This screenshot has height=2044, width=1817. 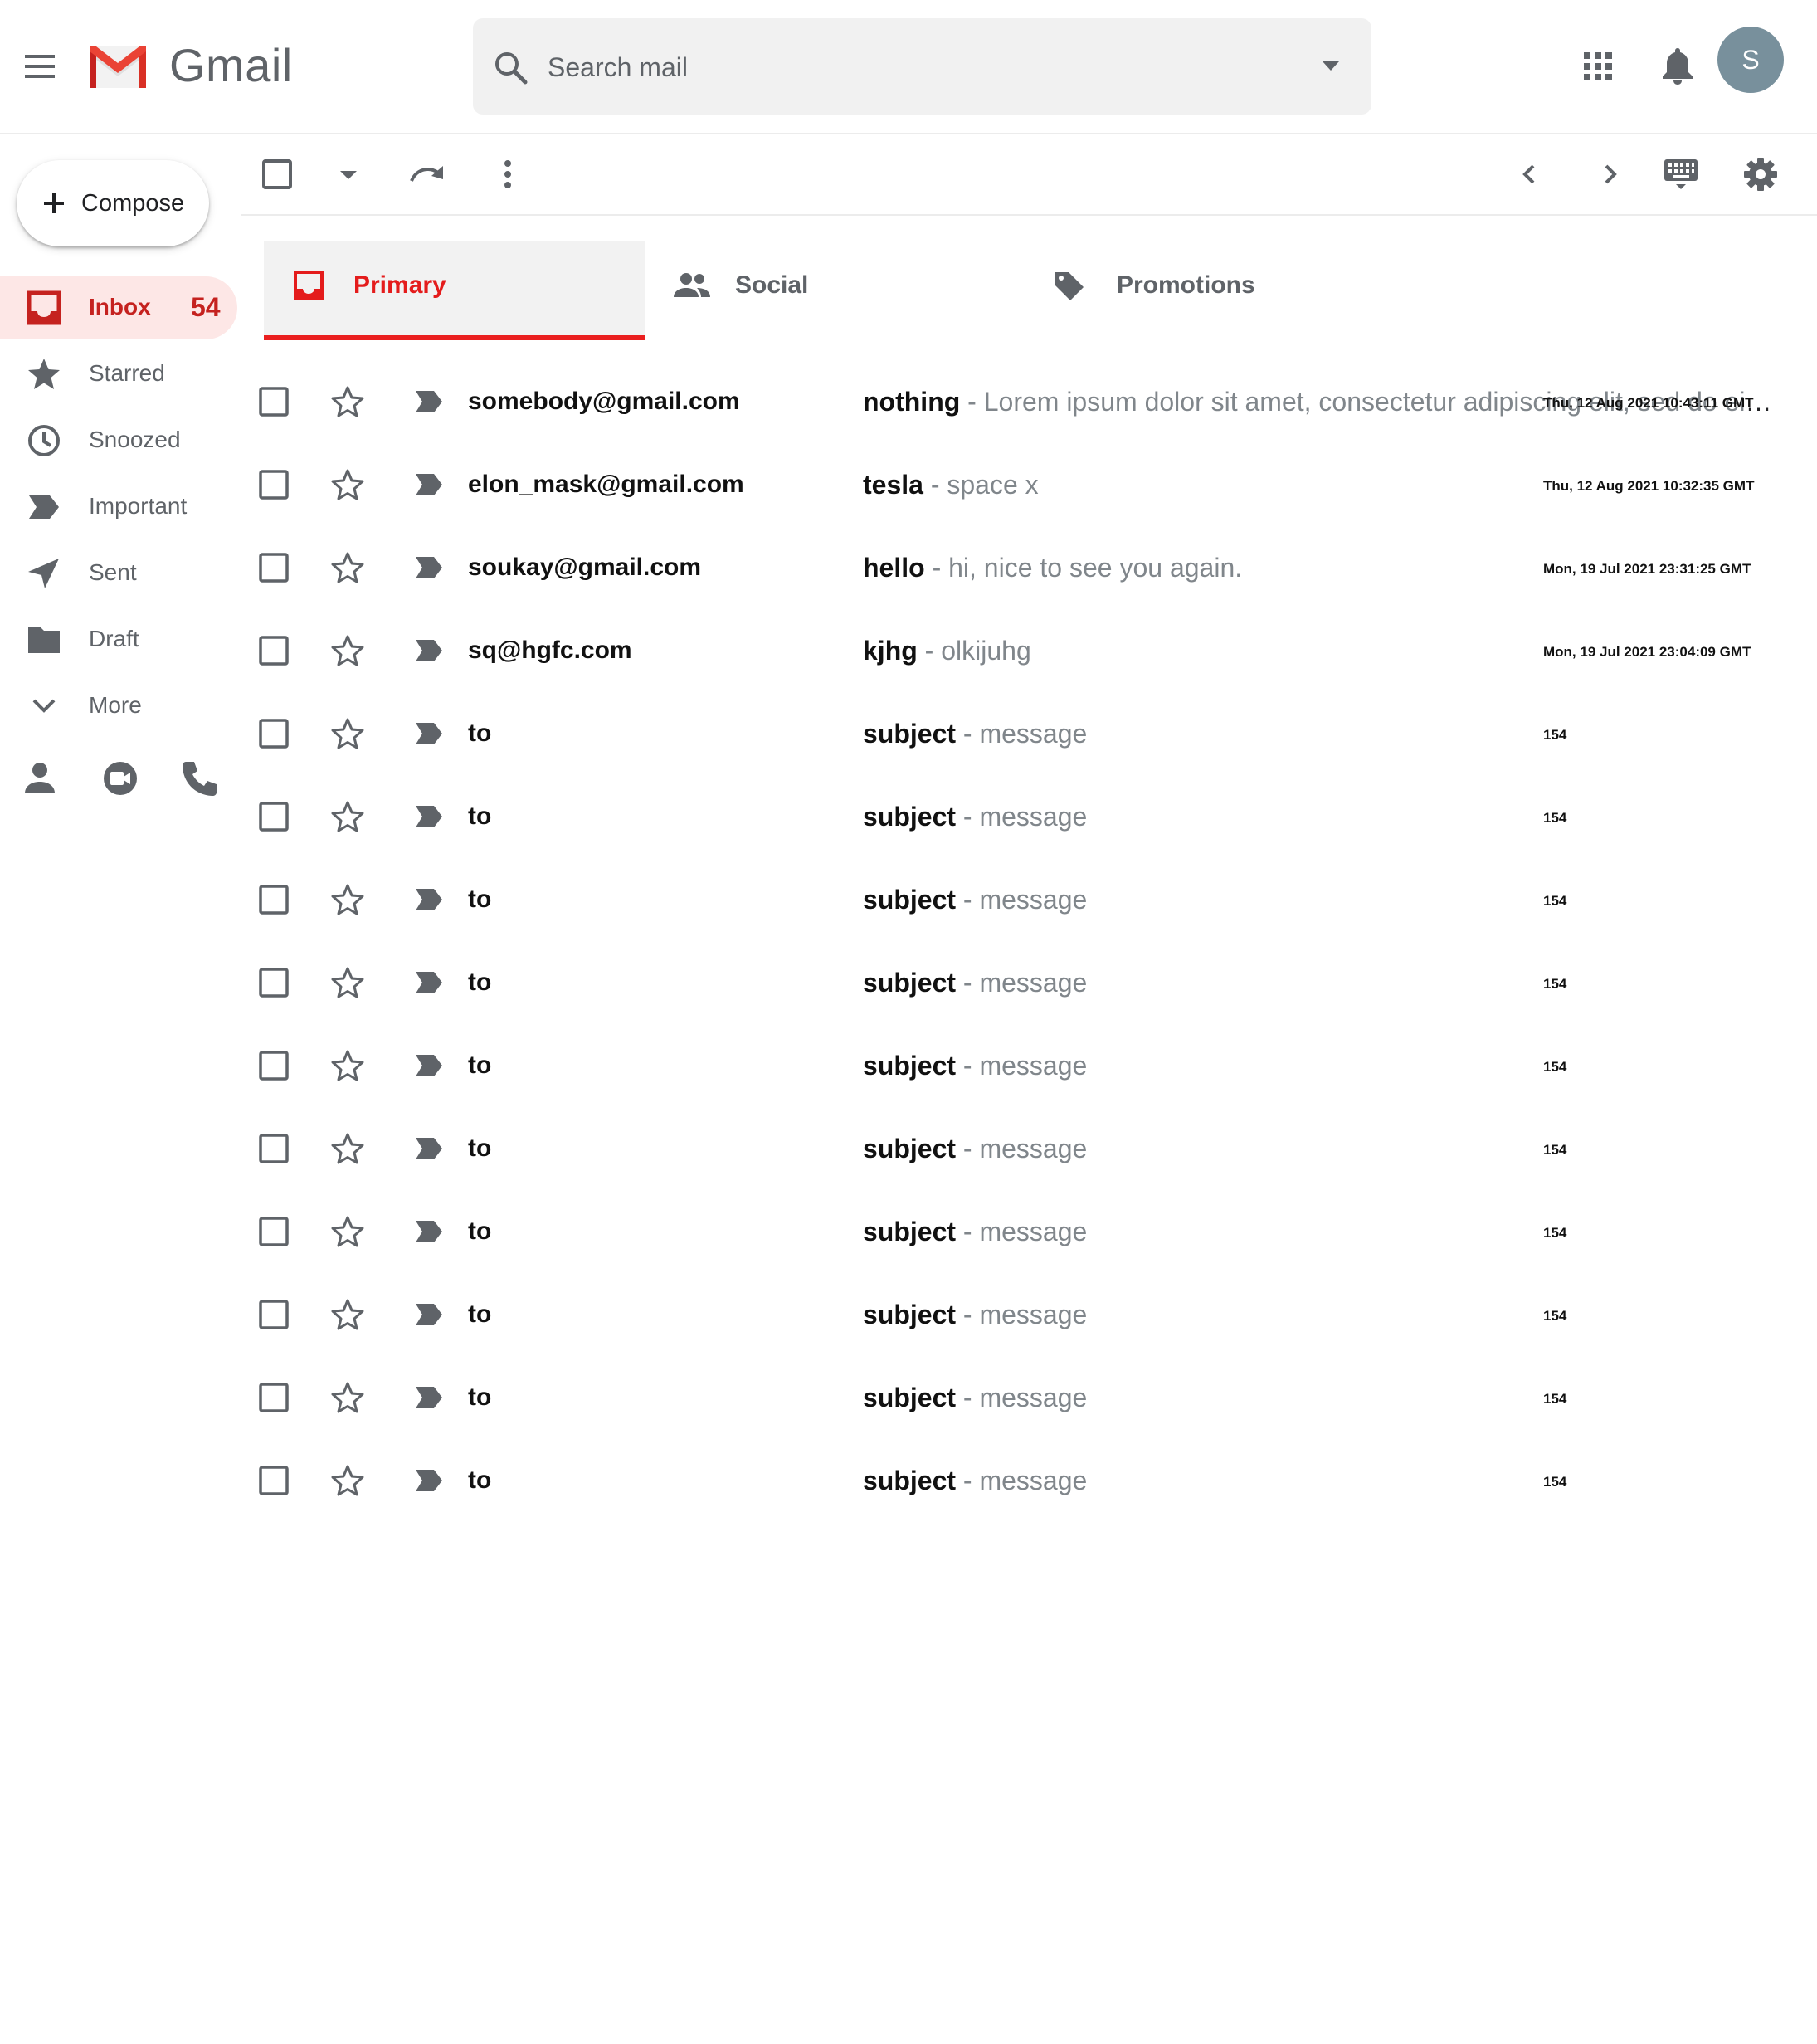 I want to click on keyboard-icon, so click(x=1681, y=174).